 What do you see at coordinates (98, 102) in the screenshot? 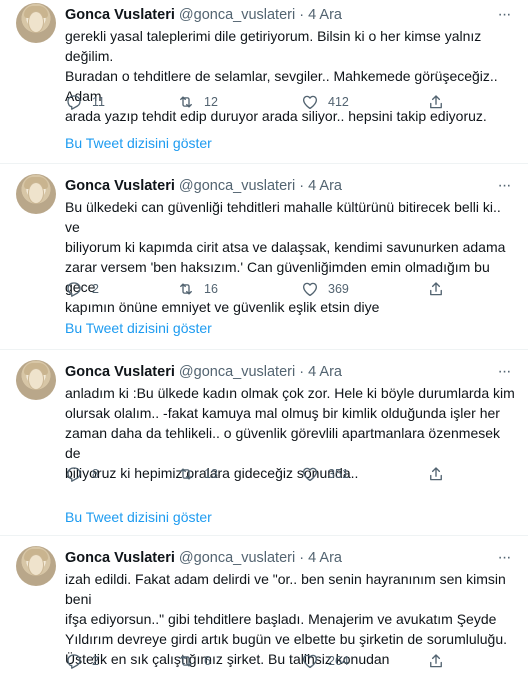
I see `reply-count: 11` at bounding box center [98, 102].